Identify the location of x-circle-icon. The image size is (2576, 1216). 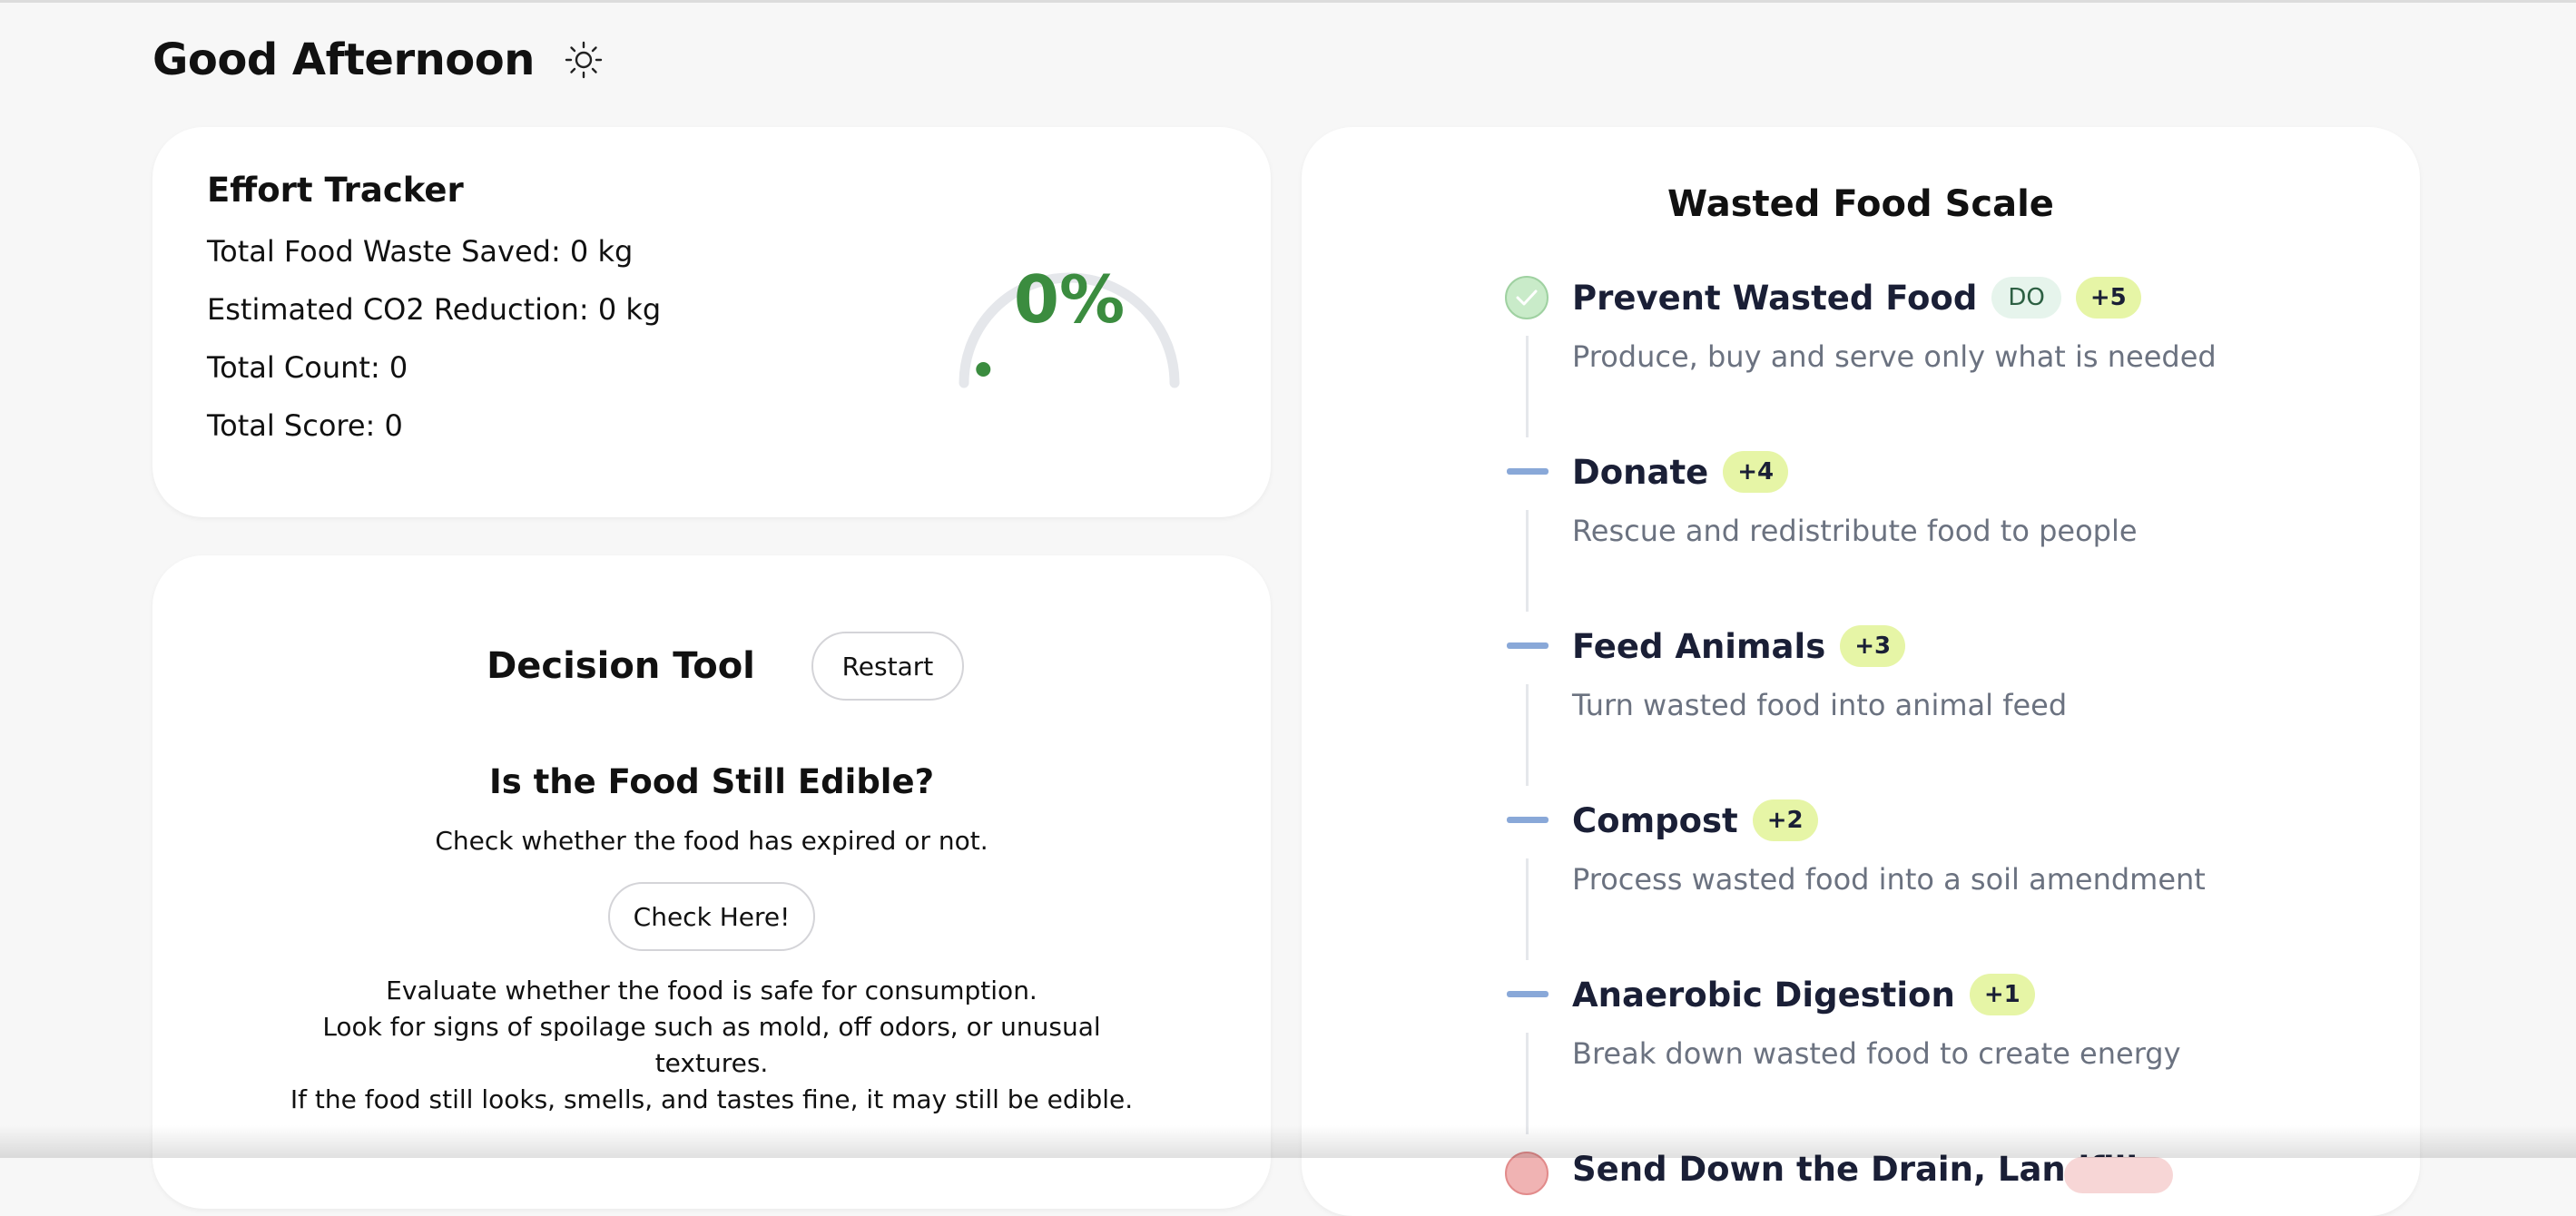
(1527, 1174).